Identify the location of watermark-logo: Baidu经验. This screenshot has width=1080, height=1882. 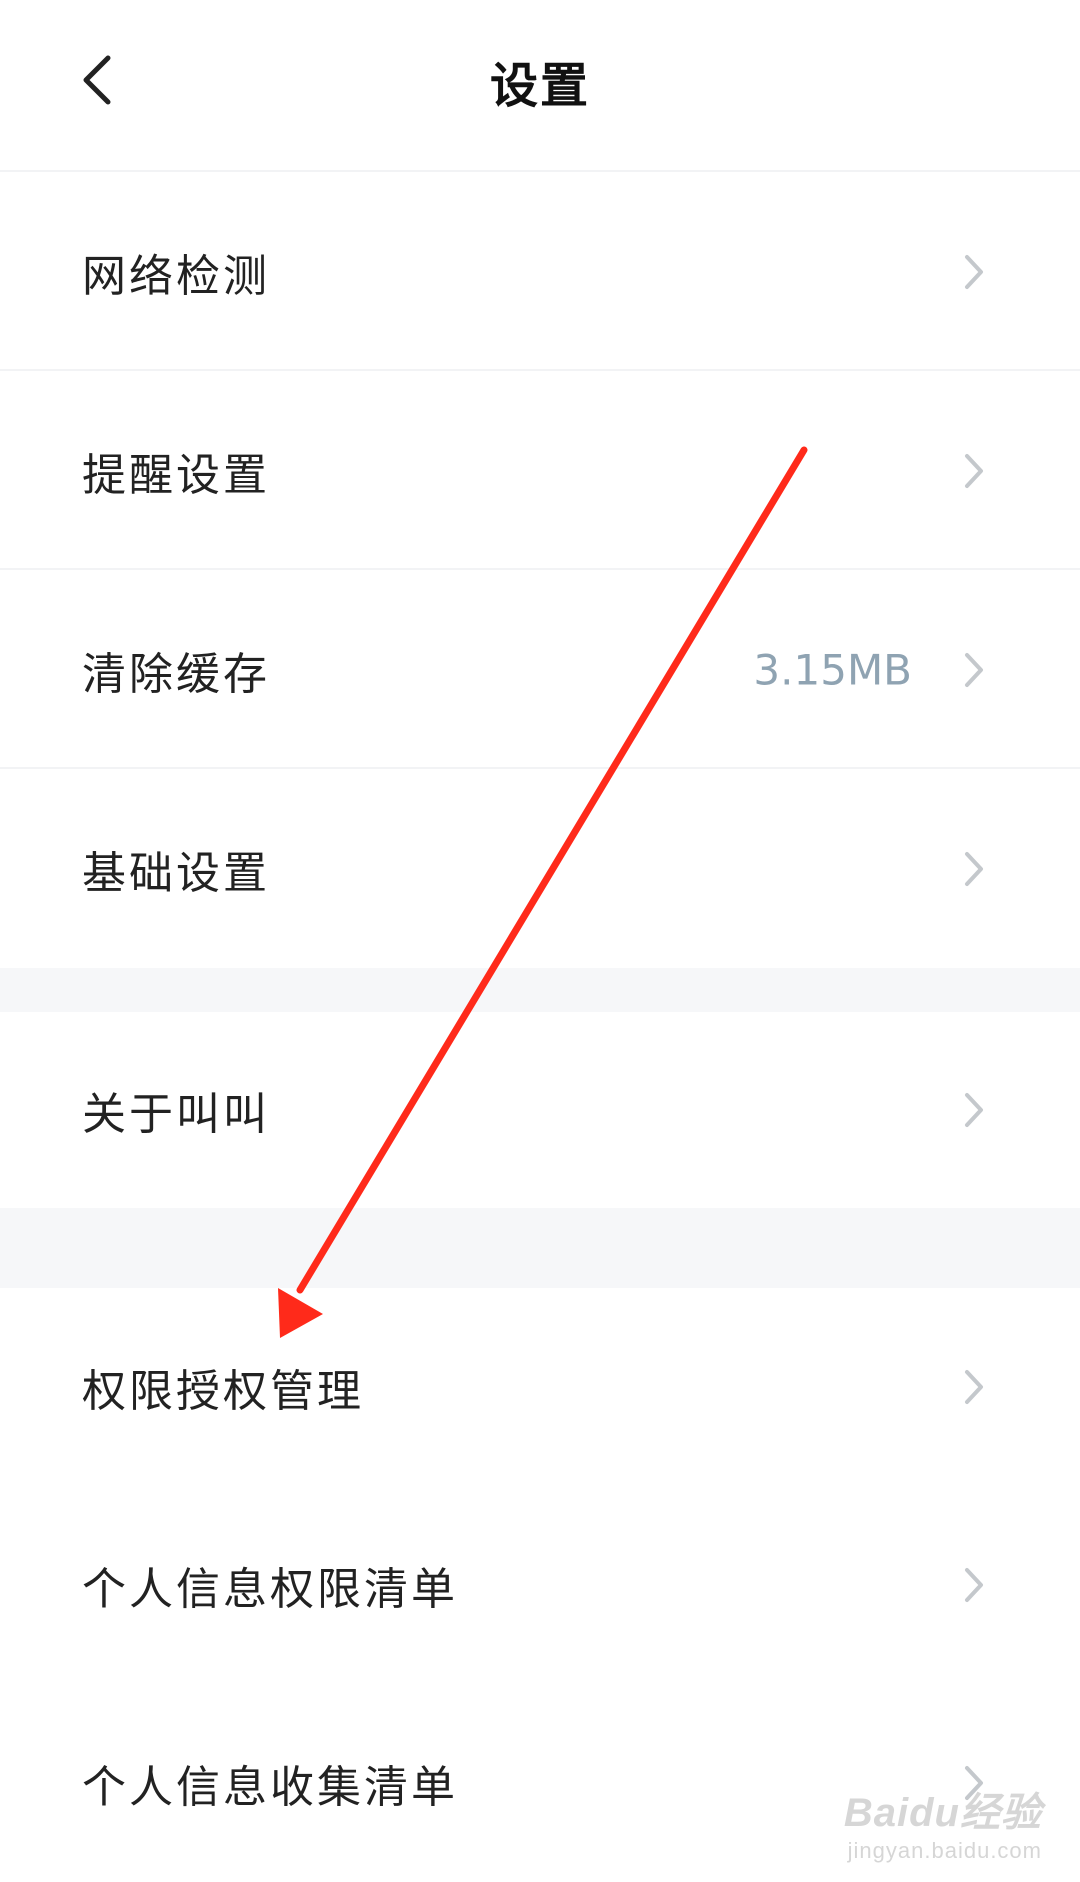
(942, 1813).